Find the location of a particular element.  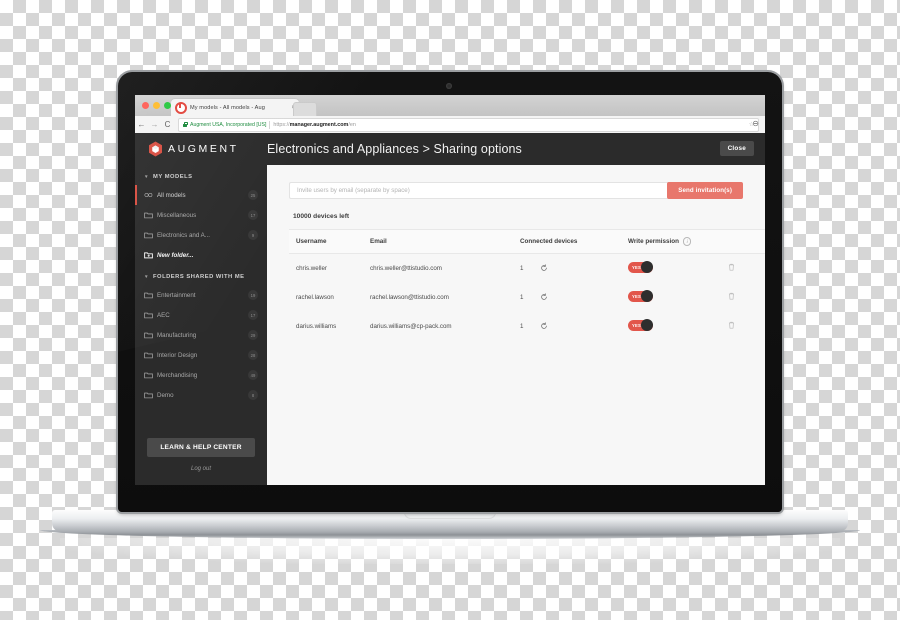

favicon-icon is located at coordinates (181, 107).